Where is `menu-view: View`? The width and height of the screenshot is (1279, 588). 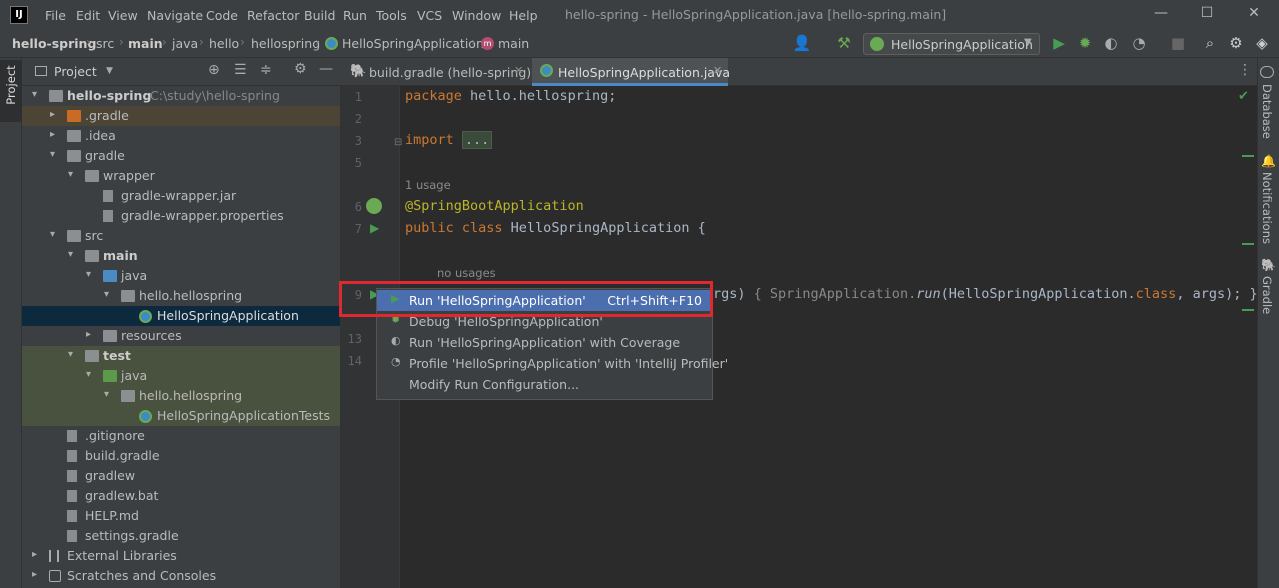
menu-view: View is located at coordinates (123, 15).